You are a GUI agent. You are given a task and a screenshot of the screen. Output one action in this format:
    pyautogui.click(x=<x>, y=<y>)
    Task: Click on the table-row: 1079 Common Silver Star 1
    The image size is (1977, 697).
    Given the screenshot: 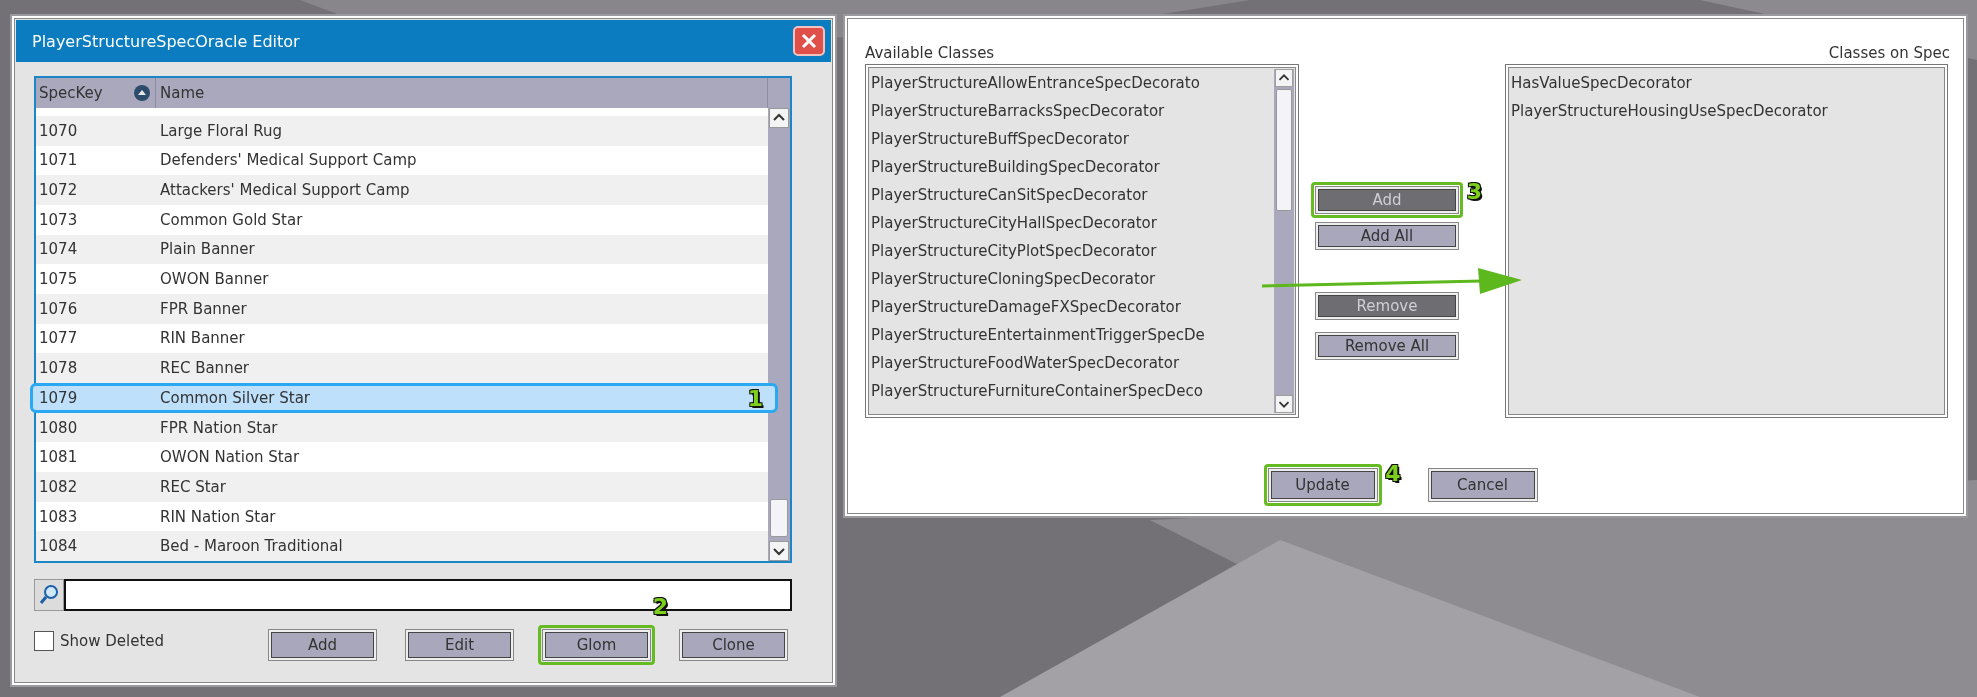 What is the action you would take?
    pyautogui.click(x=404, y=397)
    